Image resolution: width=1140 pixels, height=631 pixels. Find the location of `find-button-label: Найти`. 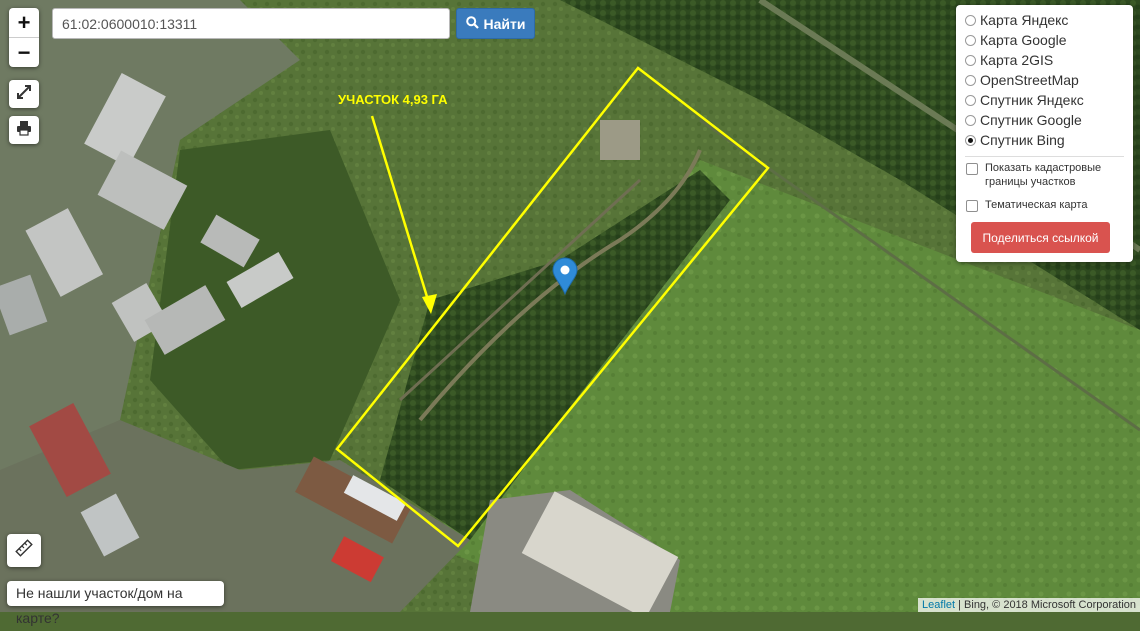

find-button-label: Найти is located at coordinates (504, 23).